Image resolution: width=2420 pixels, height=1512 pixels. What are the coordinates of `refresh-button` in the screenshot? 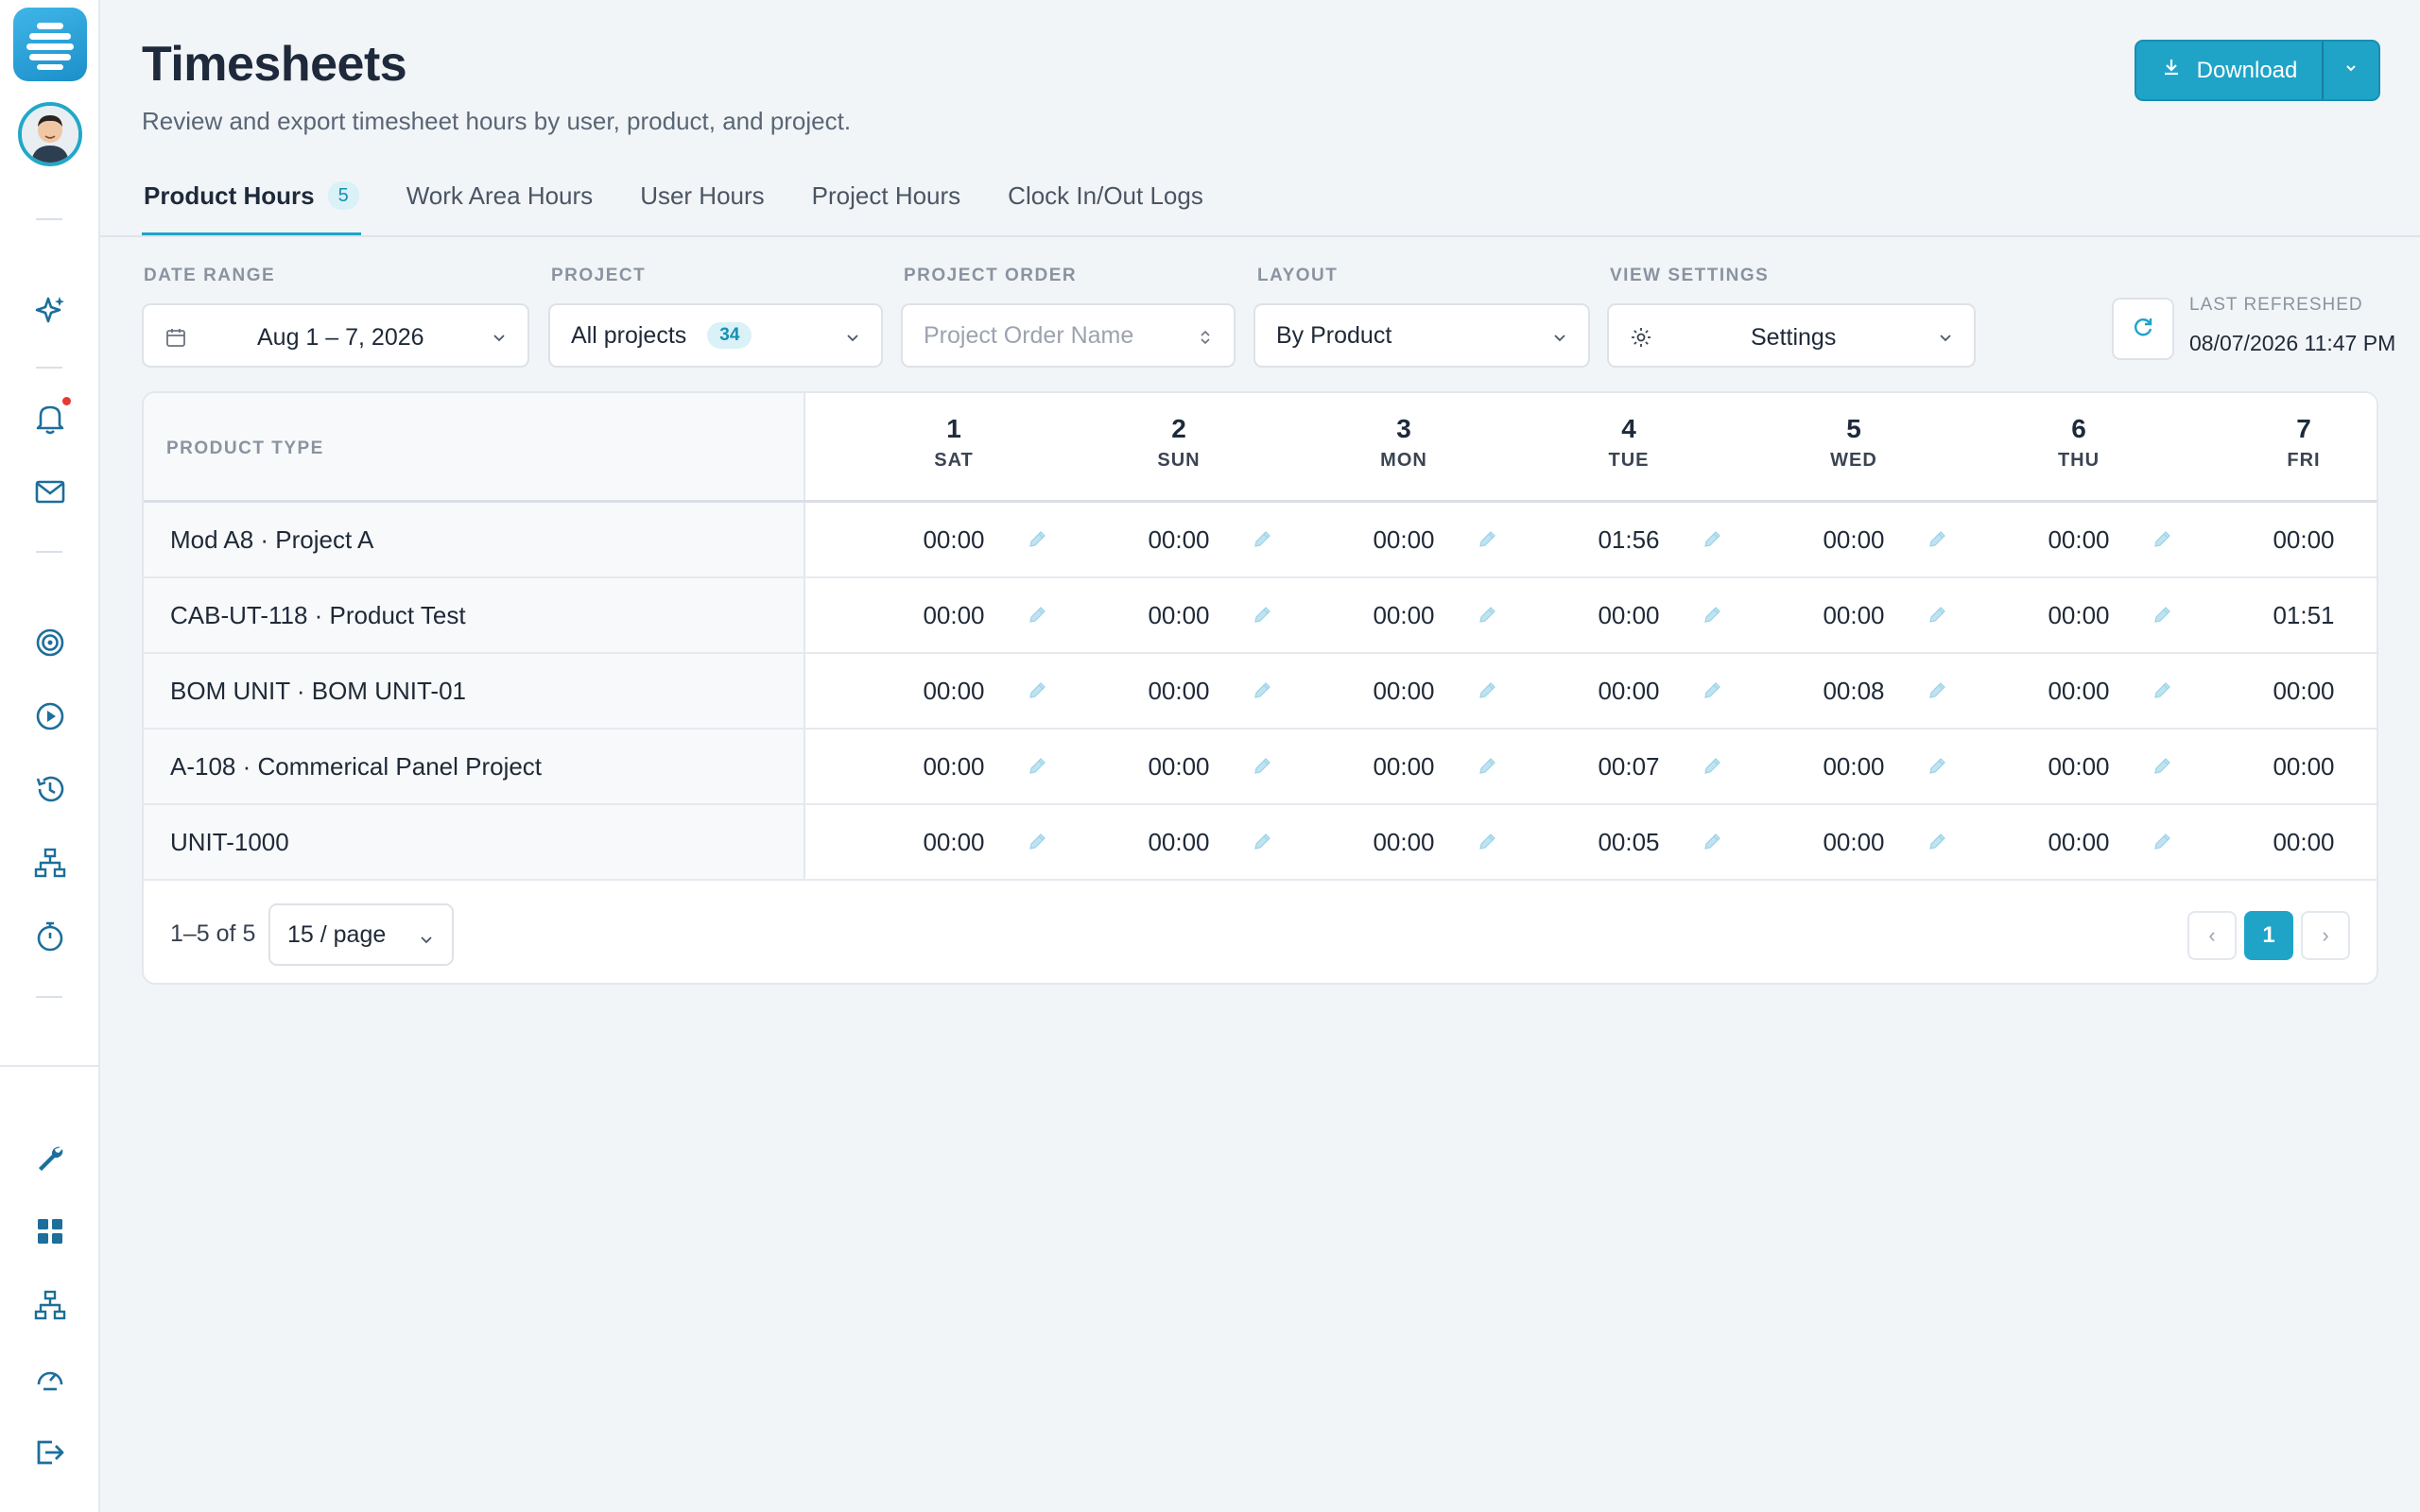 It's located at (2143, 329).